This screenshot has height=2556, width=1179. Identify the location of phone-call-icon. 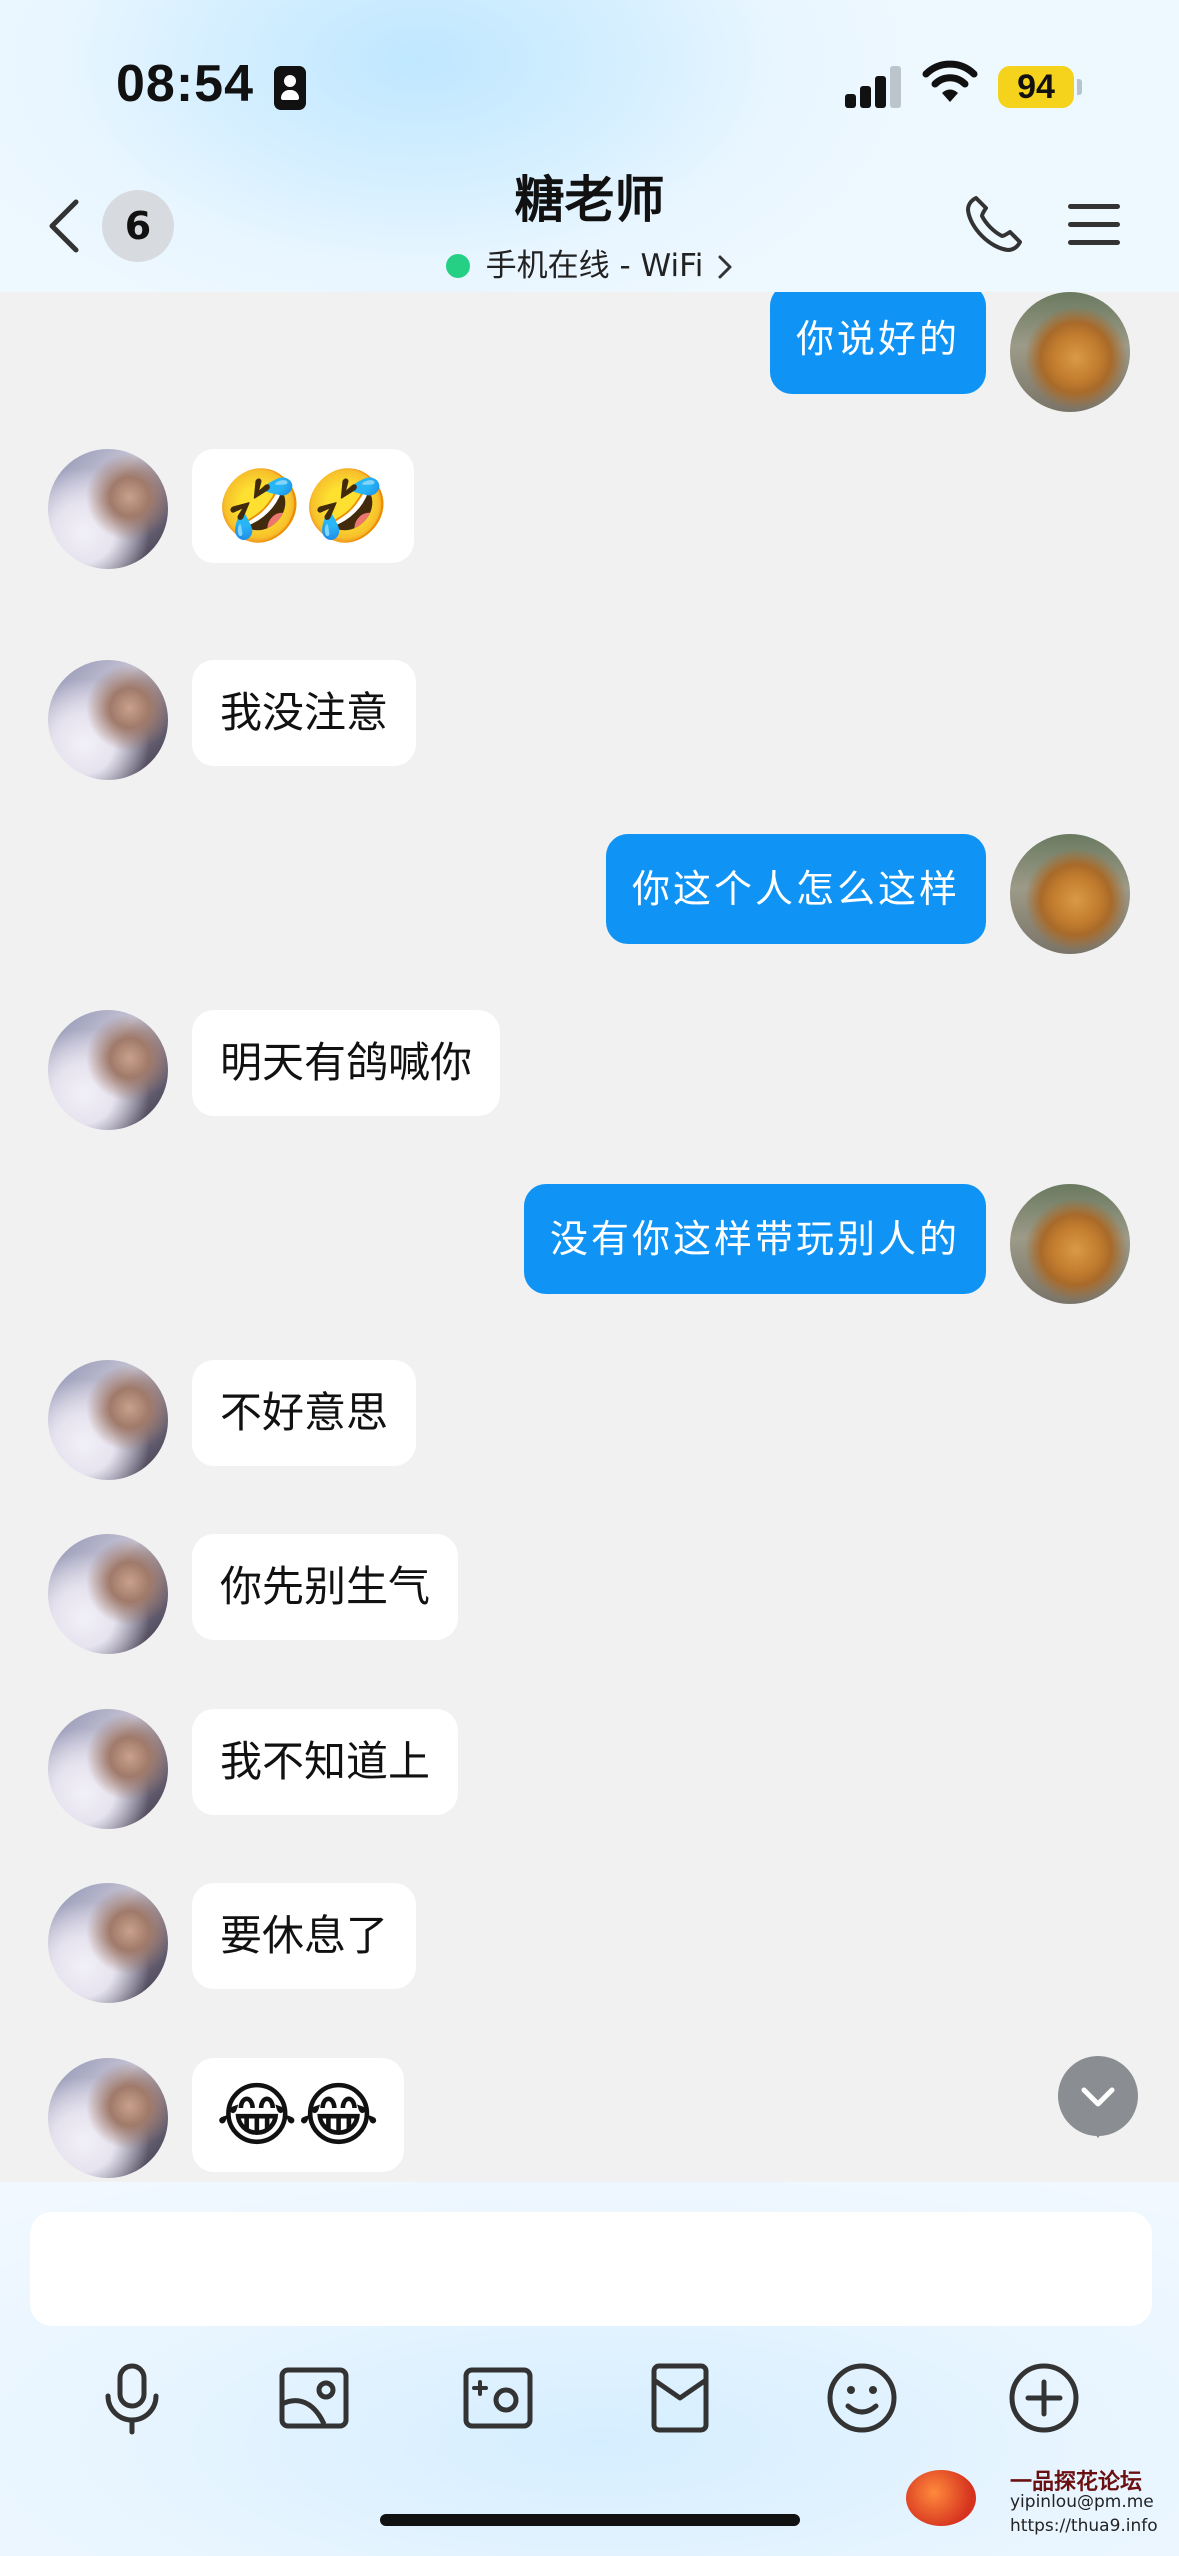
(994, 224).